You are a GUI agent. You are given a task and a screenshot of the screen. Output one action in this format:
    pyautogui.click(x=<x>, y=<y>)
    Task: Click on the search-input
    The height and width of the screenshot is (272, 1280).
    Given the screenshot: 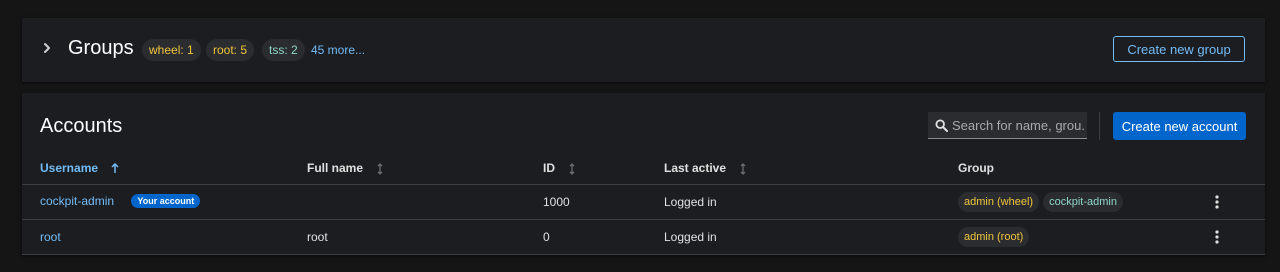 What is the action you would take?
    pyautogui.click(x=1018, y=125)
    